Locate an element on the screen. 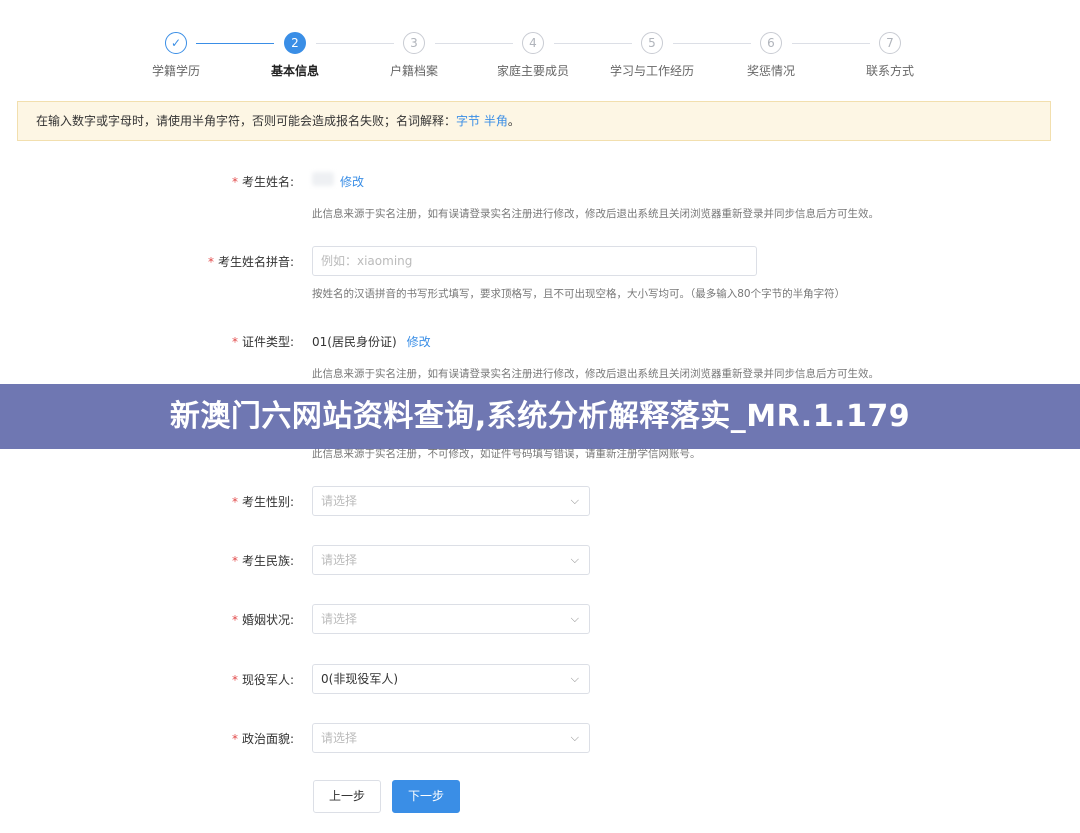 The width and height of the screenshot is (1080, 833). step-label: 奖惩情况 is located at coordinates (770, 71).